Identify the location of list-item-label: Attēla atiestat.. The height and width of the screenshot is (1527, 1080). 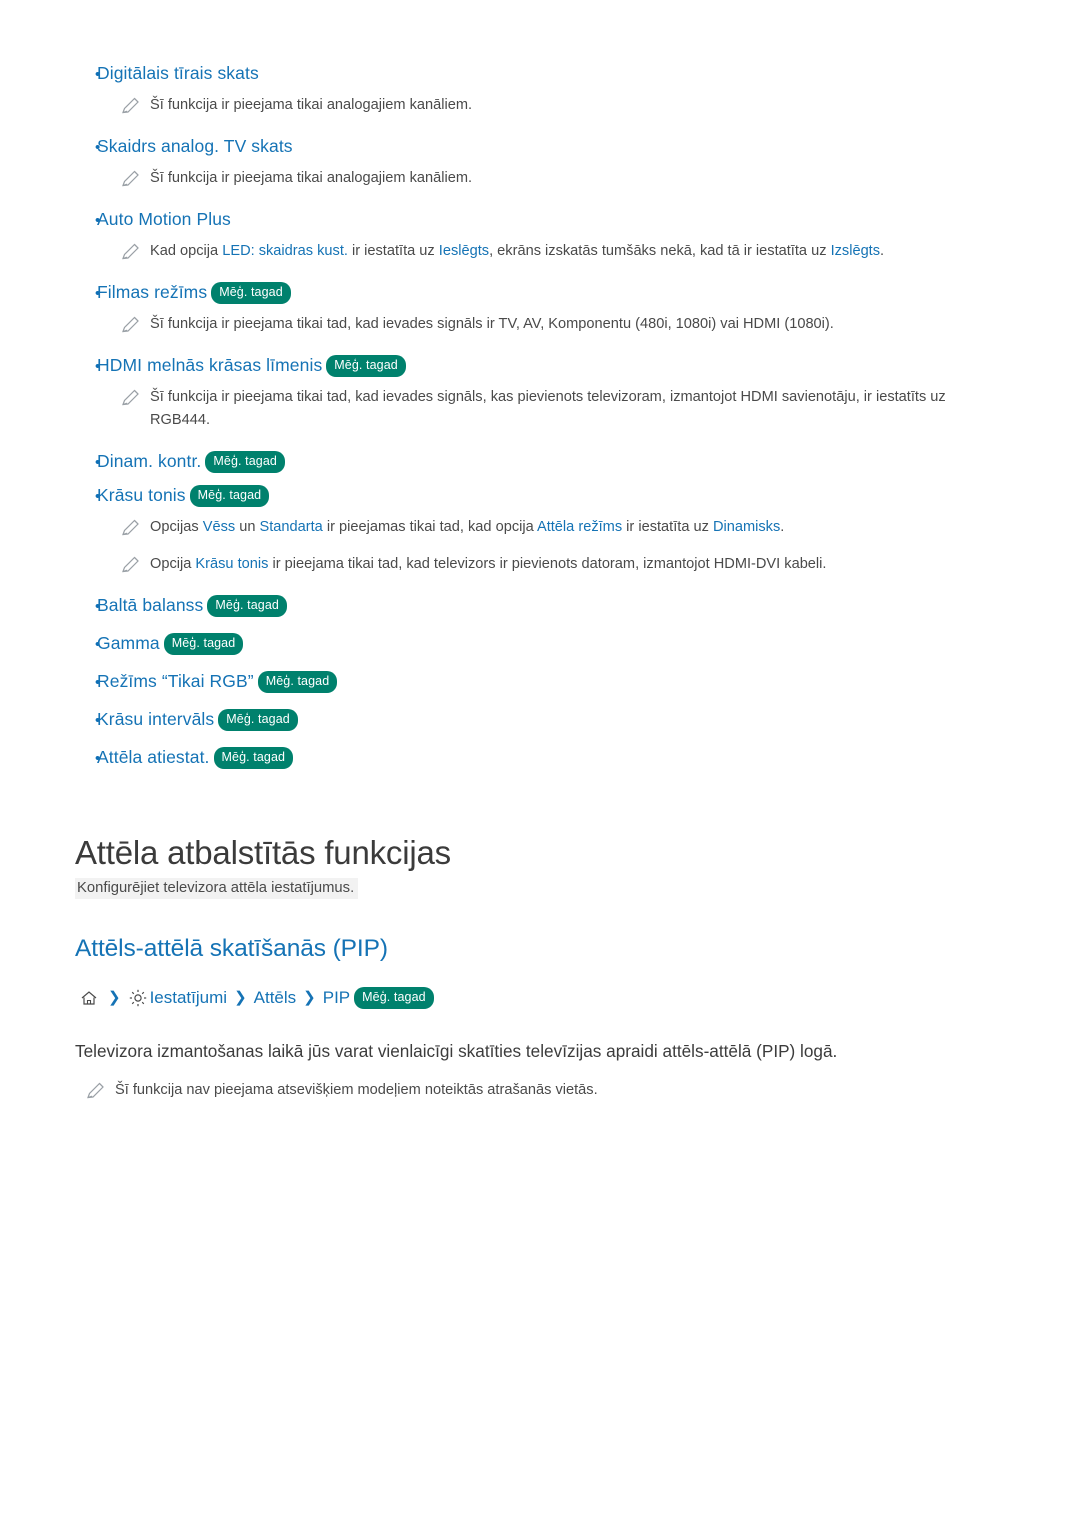
(153, 757).